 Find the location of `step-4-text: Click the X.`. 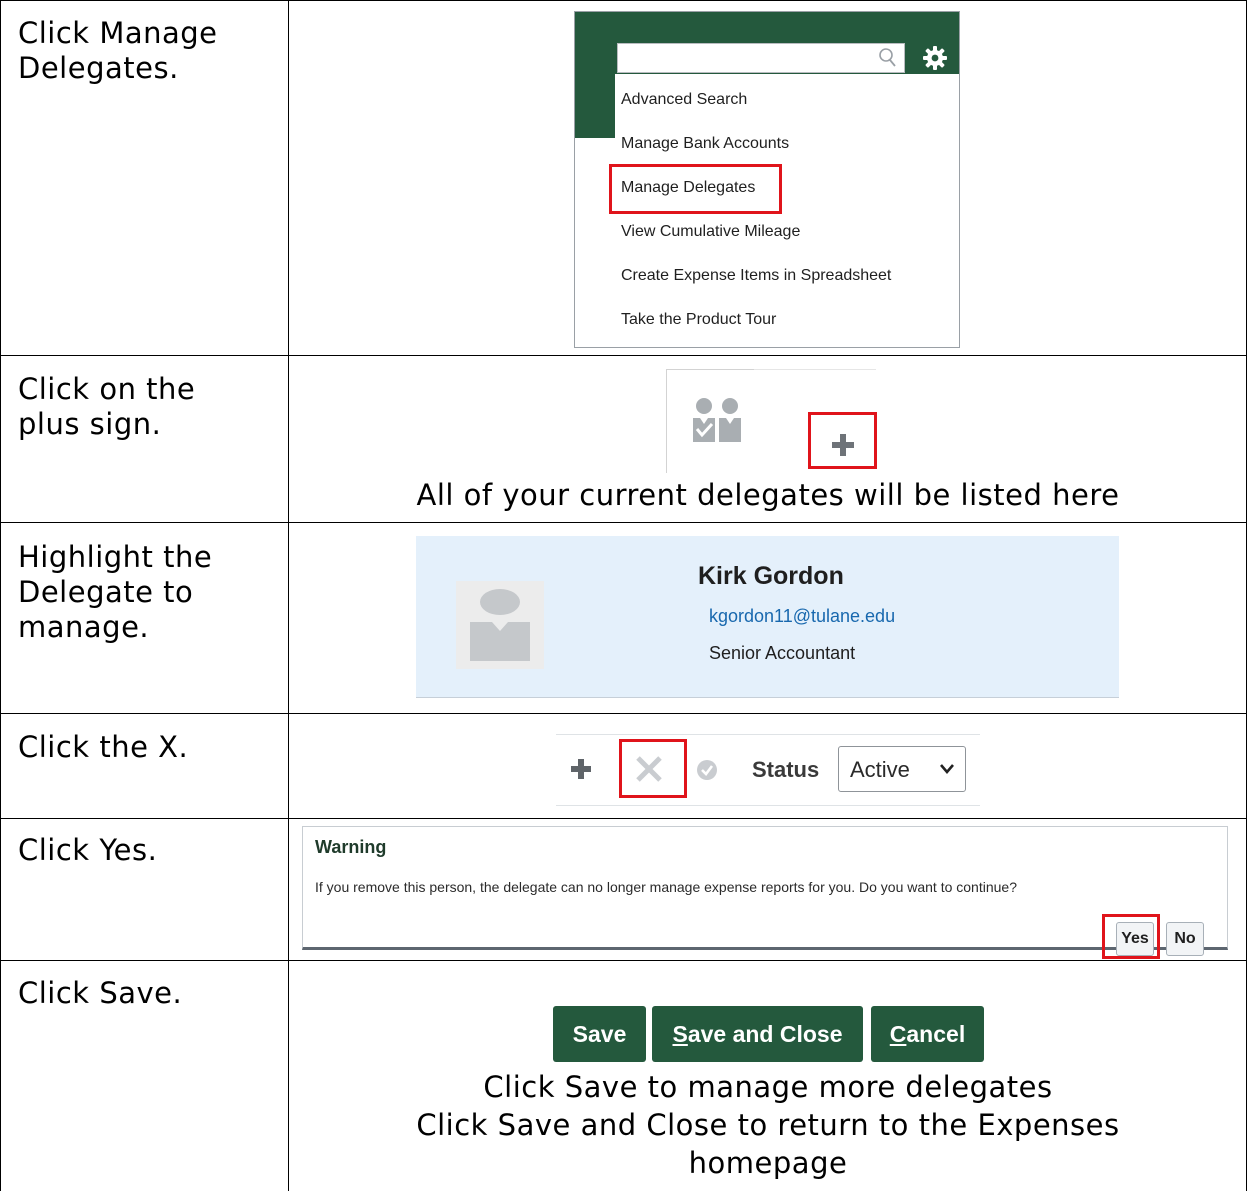

step-4-text: Click the X. is located at coordinates (103, 747).